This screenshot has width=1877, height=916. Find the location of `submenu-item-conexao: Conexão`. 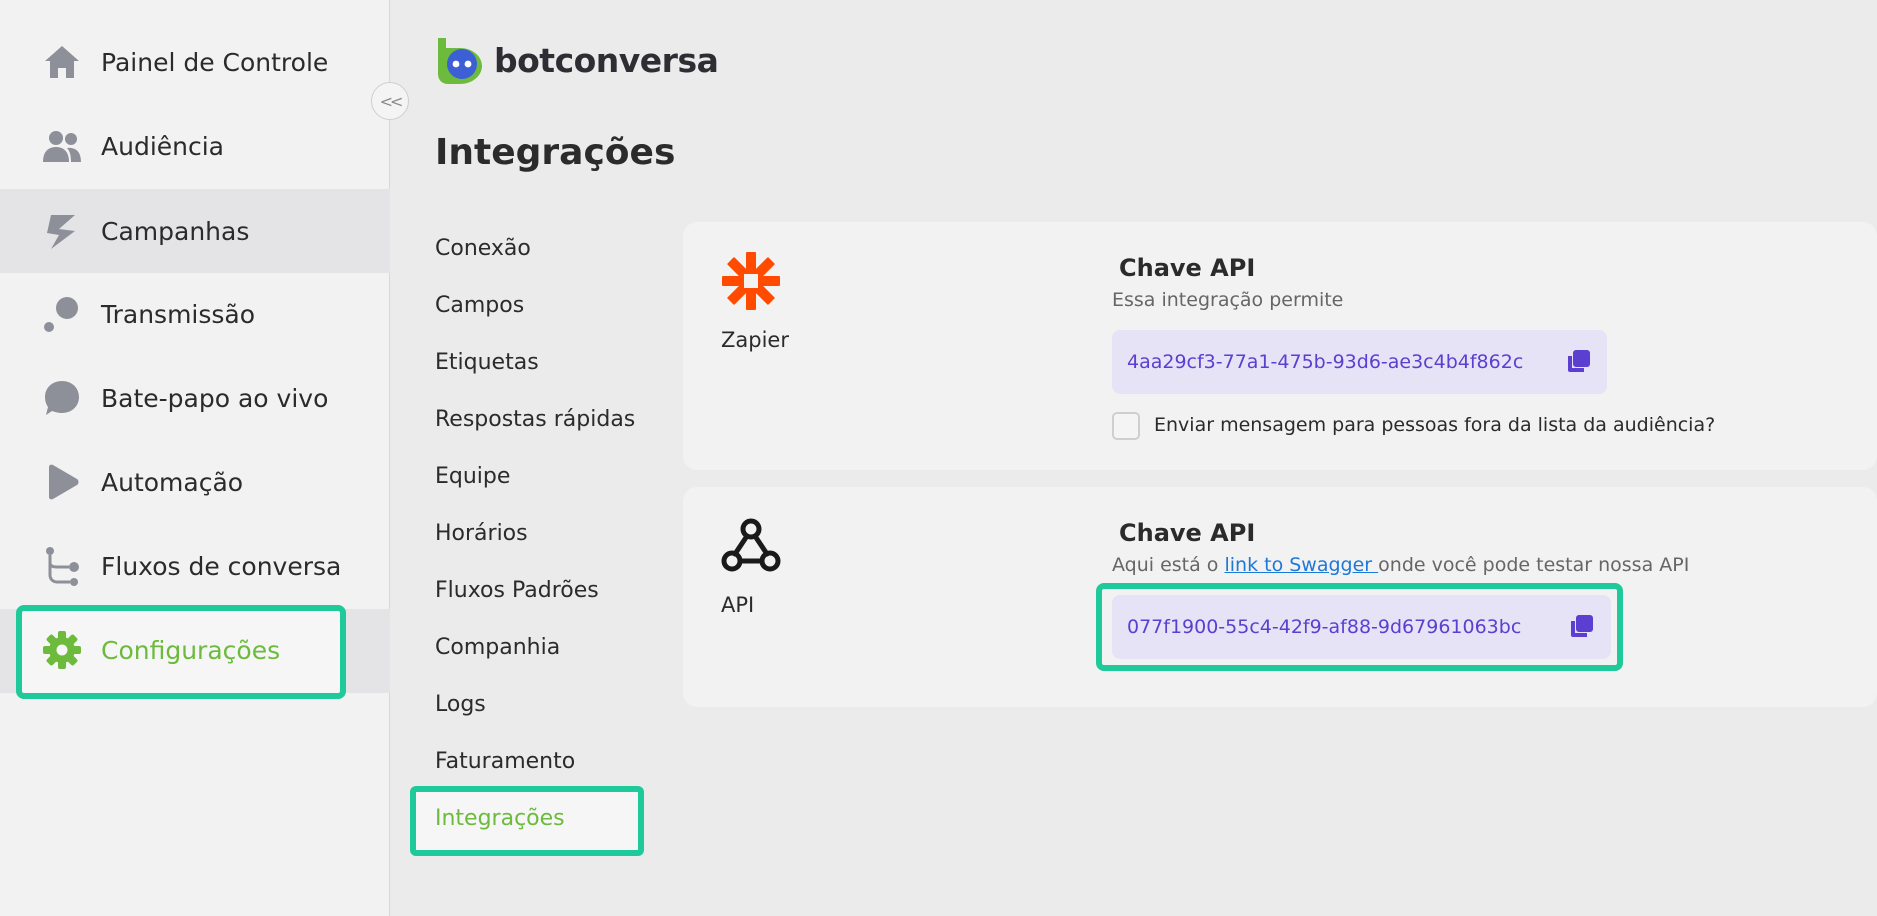

submenu-item-conexao: Conexão is located at coordinates (483, 248).